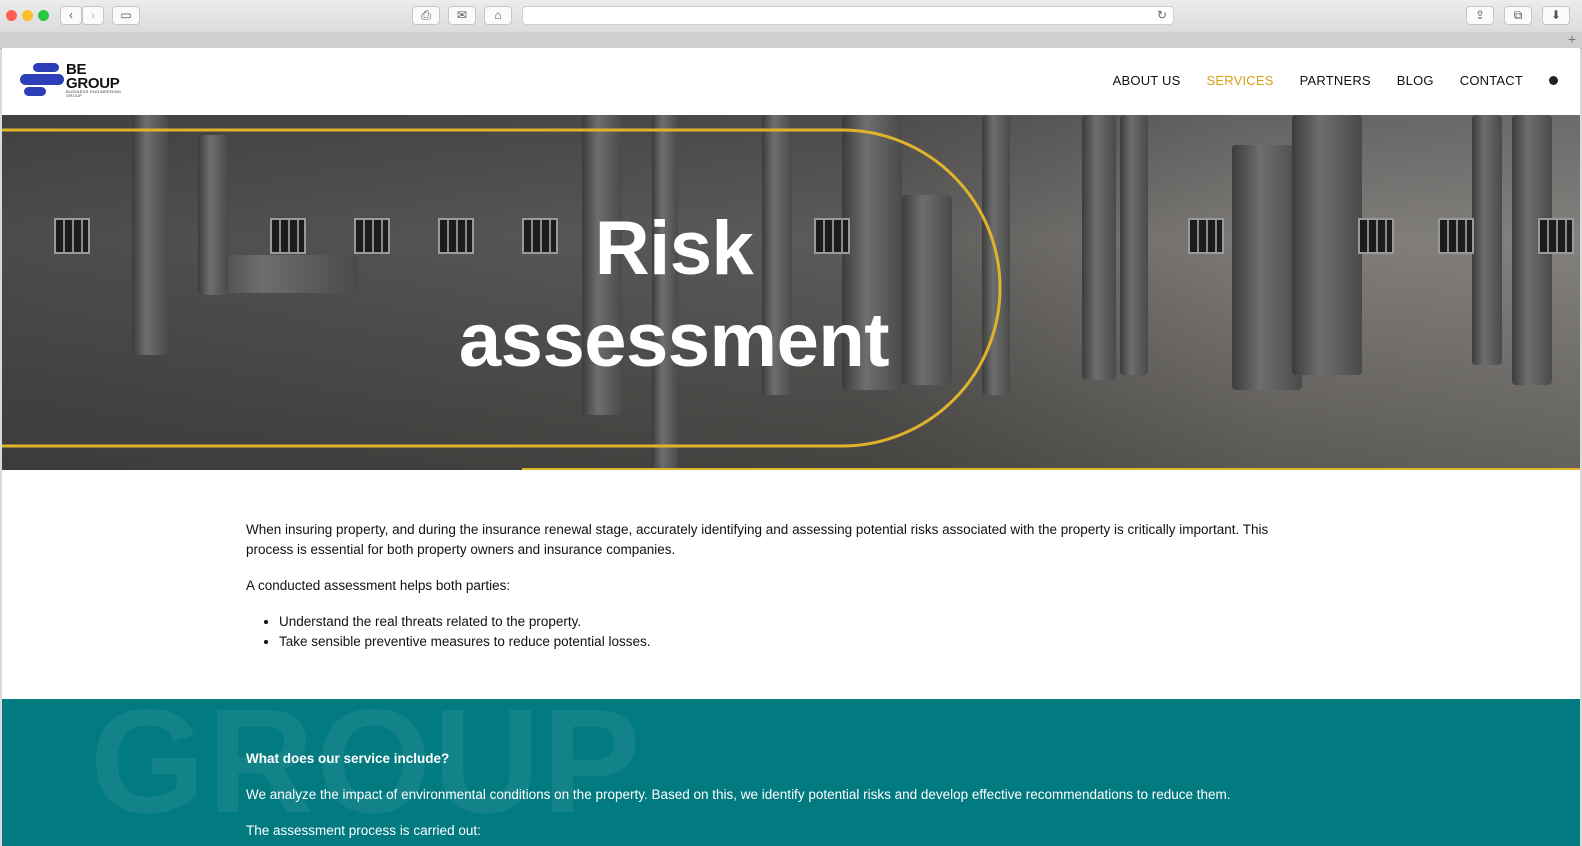  Describe the element at coordinates (43, 15) in the screenshot. I see `maximize-window-button` at that location.